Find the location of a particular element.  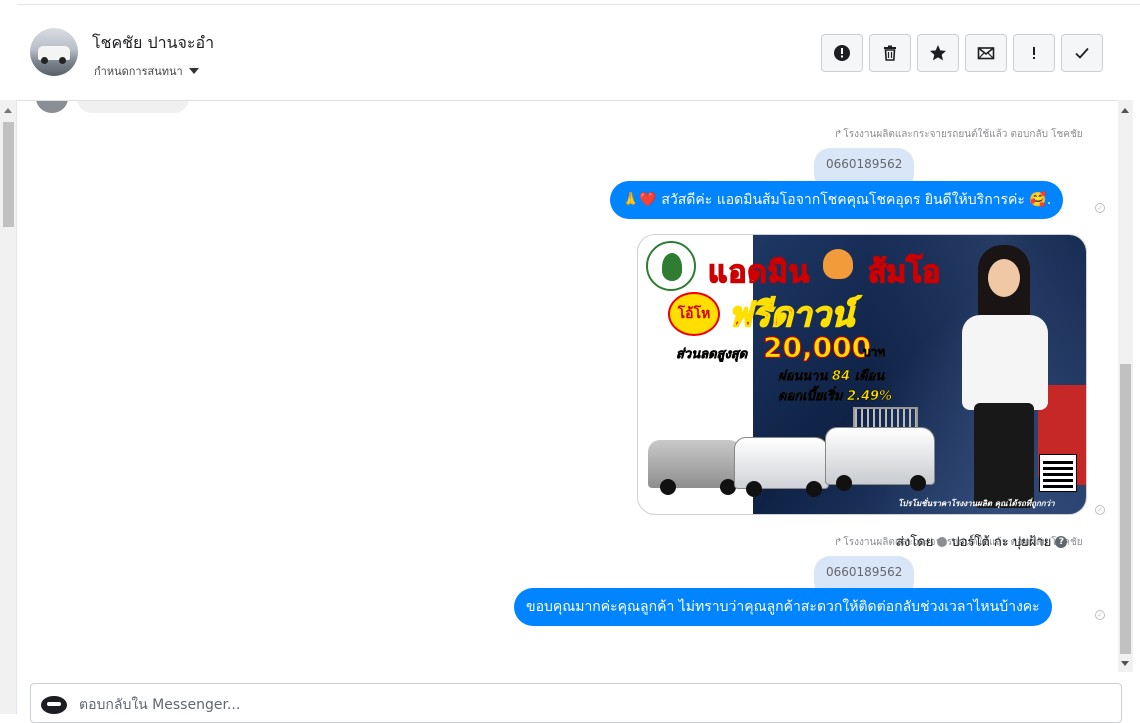

assign-label: กำหนดการสนทนา is located at coordinates (138, 71).